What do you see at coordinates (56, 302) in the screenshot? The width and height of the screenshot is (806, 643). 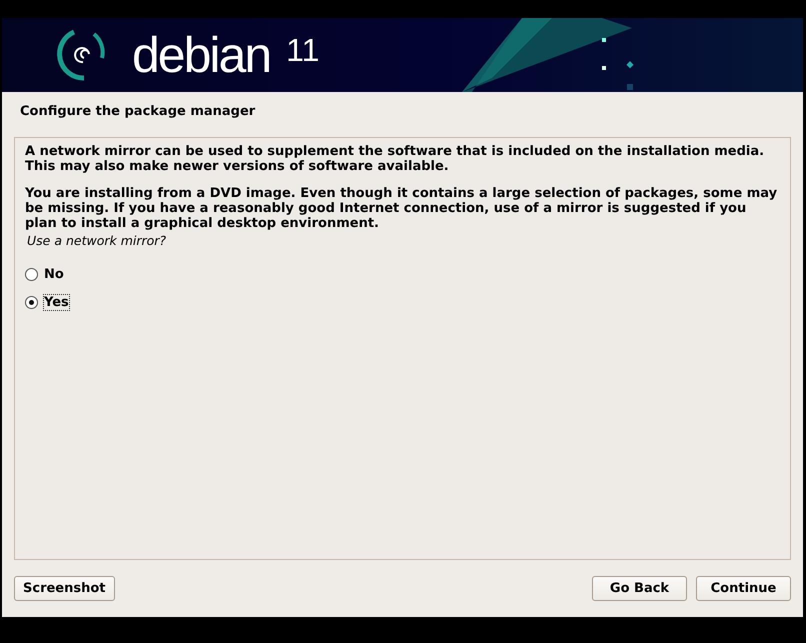 I see `option-label: Yes` at bounding box center [56, 302].